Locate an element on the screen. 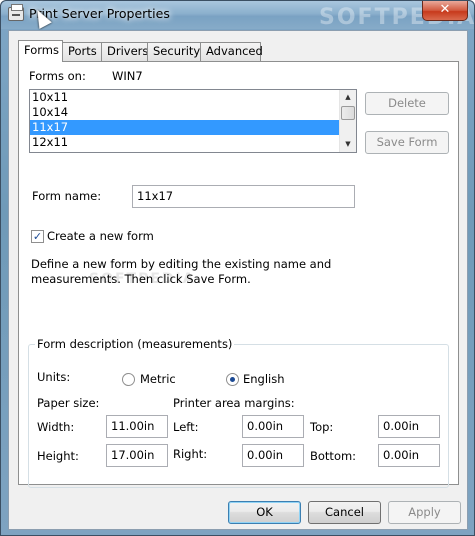 The height and width of the screenshot is (536, 475). metric-label: Metric is located at coordinates (158, 379).